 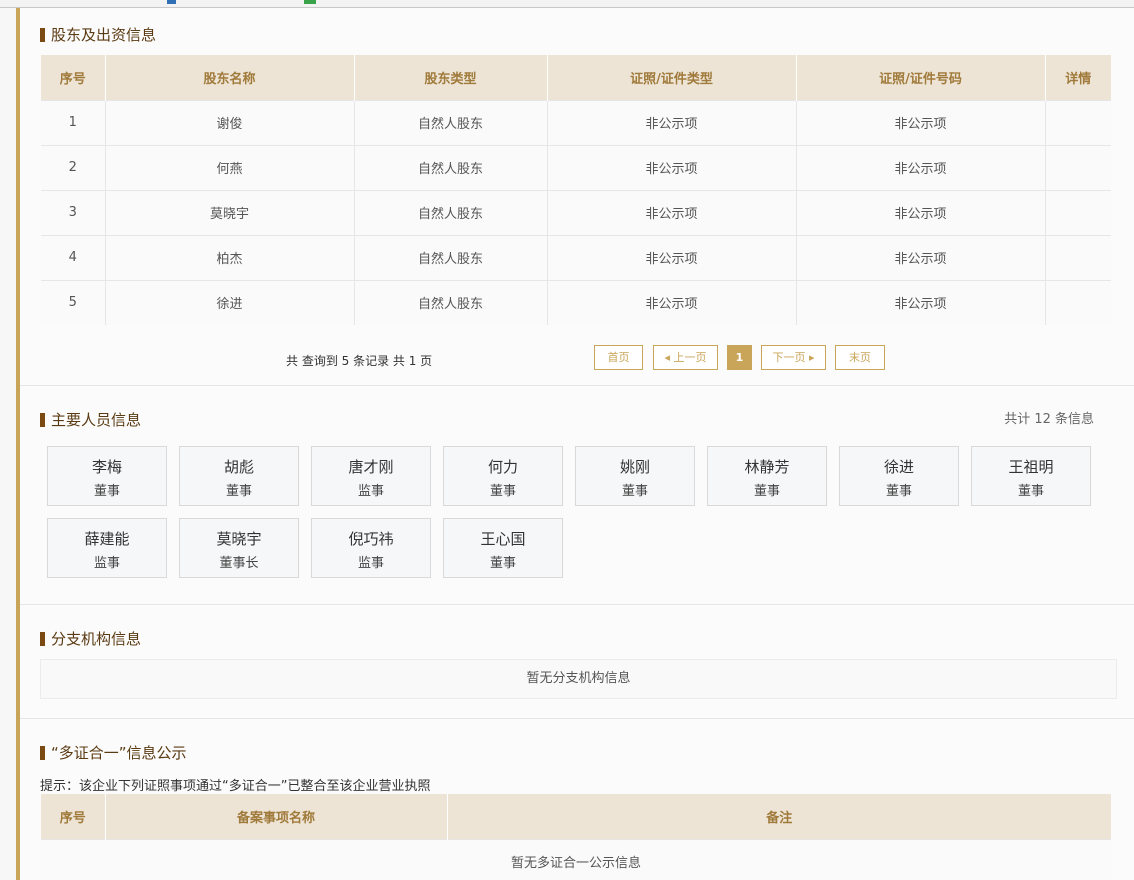 What do you see at coordinates (739, 357) in the screenshot?
I see `current-page-button: 1` at bounding box center [739, 357].